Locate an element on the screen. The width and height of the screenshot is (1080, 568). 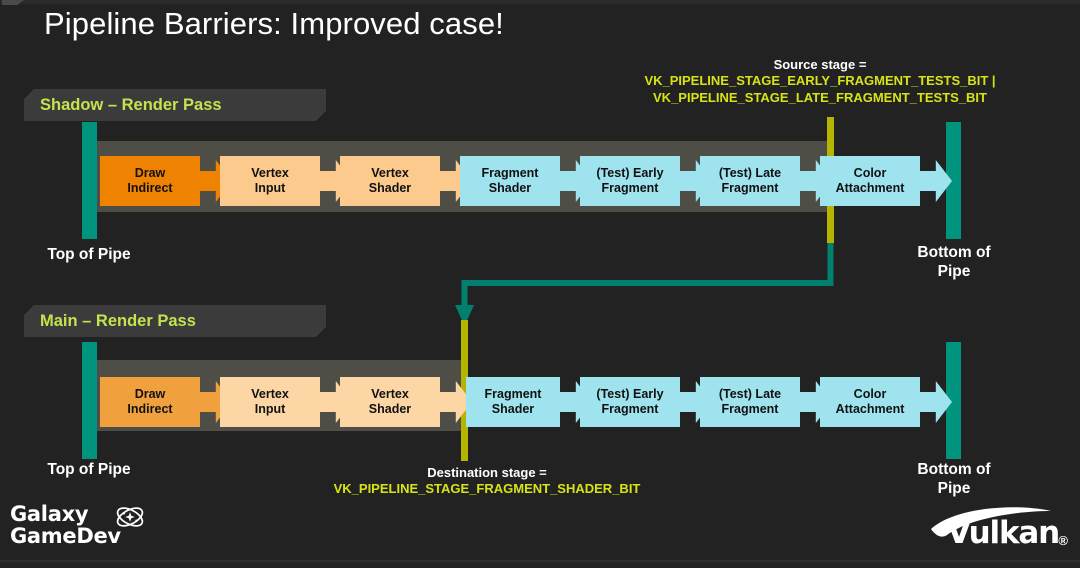
shadow-render-pass-banner: Shadow – Render Pass is located at coordinates (175, 105).